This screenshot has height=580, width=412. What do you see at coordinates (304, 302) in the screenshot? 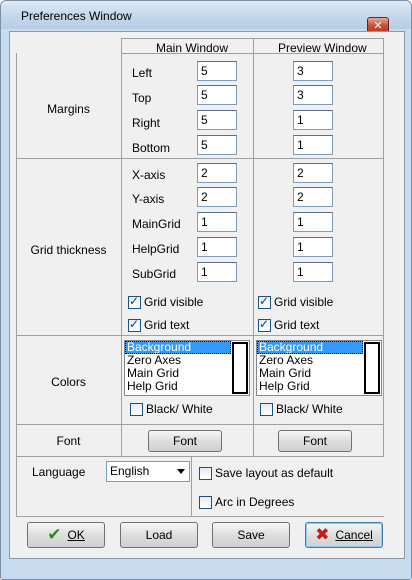
I see `preview-grid-visible-label: Grid visible` at bounding box center [304, 302].